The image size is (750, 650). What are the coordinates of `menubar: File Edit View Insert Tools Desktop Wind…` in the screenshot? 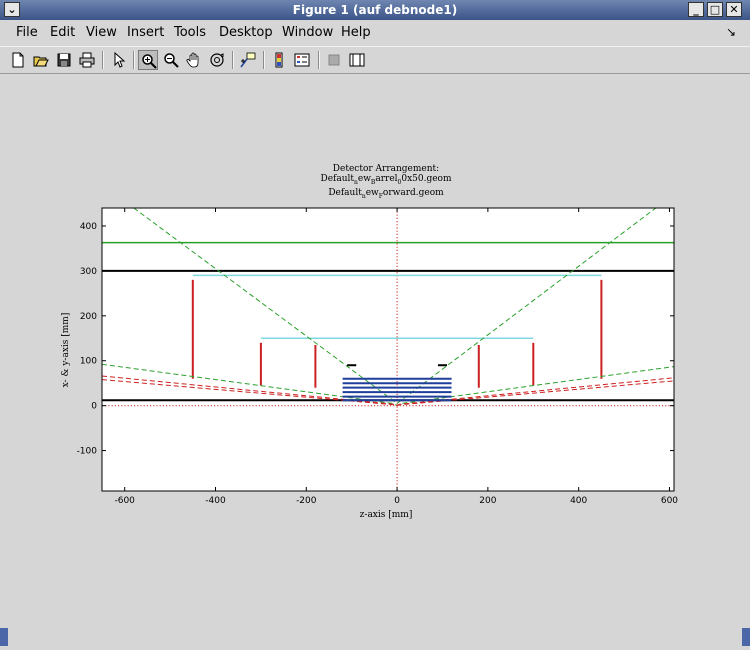 It's located at (375, 33).